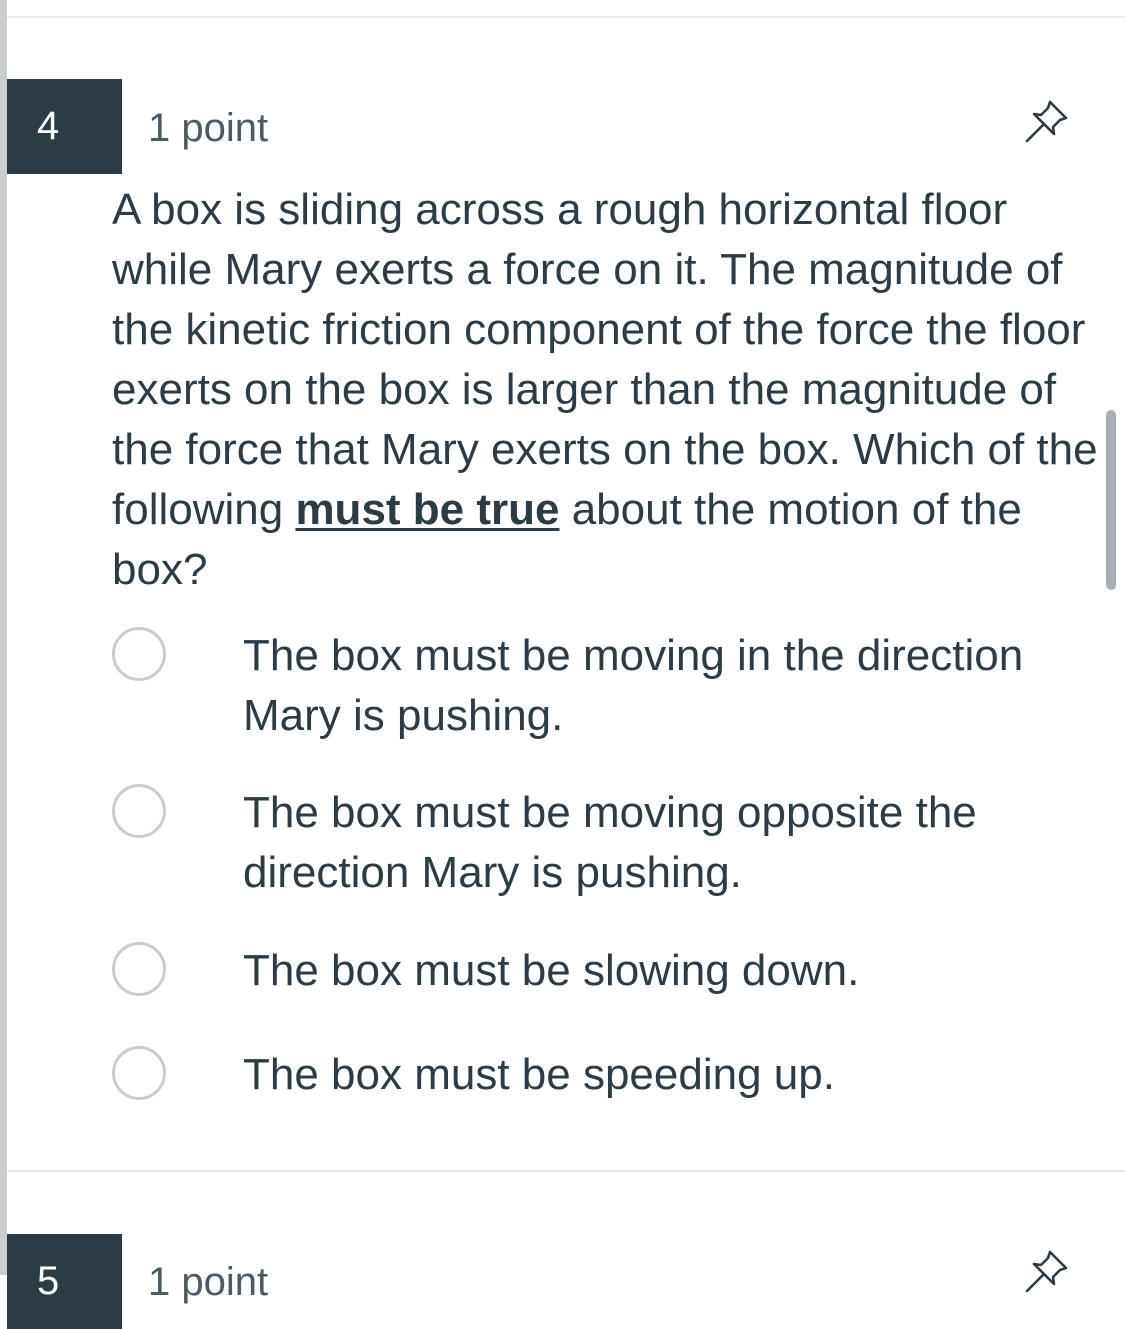  Describe the element at coordinates (566, 17) in the screenshot. I see `question-divider-top` at that location.